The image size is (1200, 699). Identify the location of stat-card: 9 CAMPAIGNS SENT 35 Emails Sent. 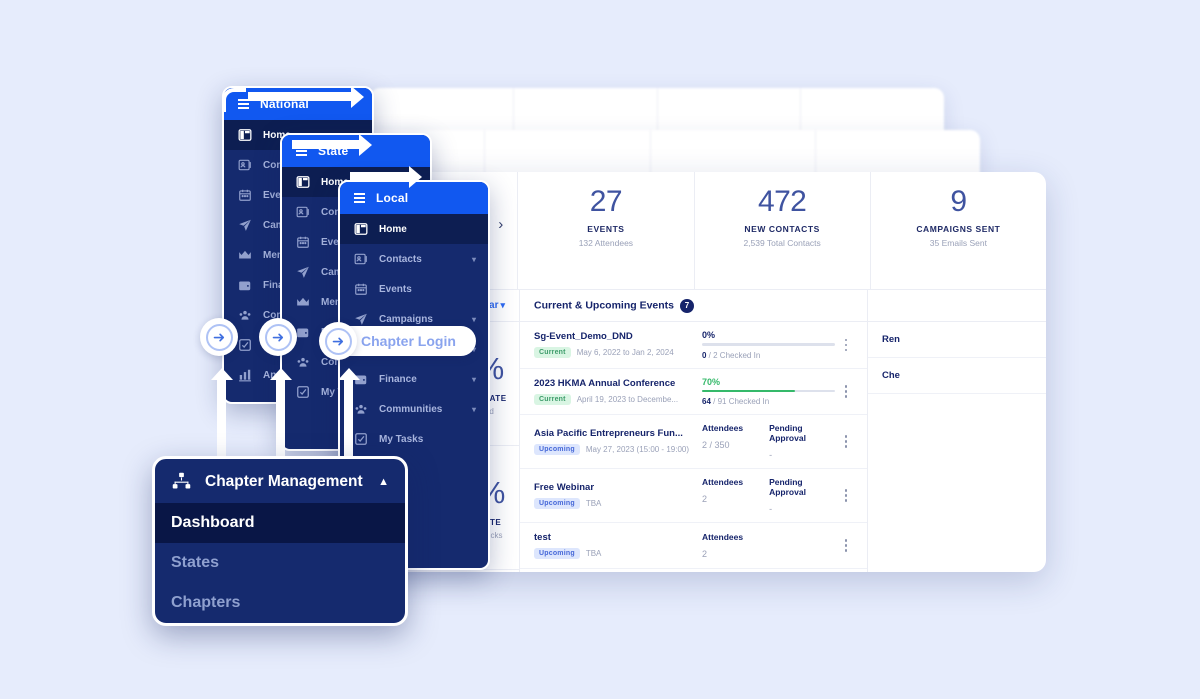
(958, 230).